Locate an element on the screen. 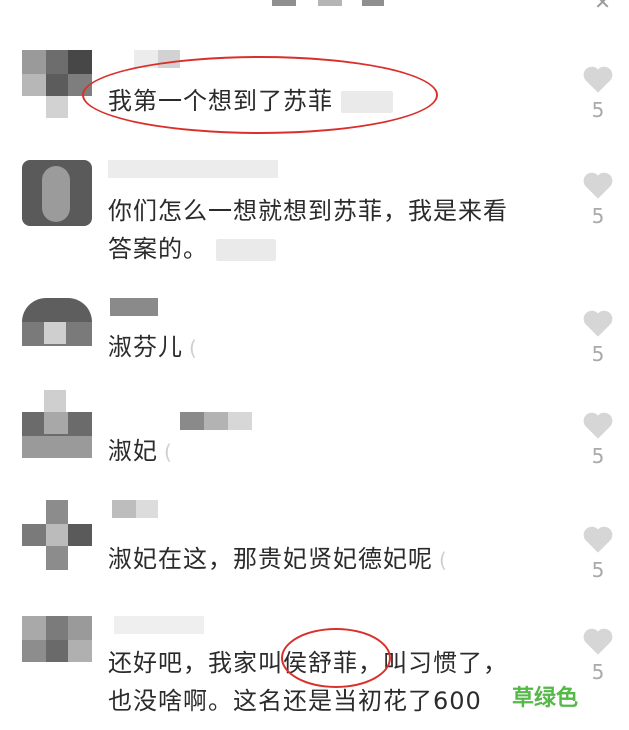  comment-item: 淑妃在这，那贵妃贤妃德妃呢( 5 is located at coordinates (314, 545).